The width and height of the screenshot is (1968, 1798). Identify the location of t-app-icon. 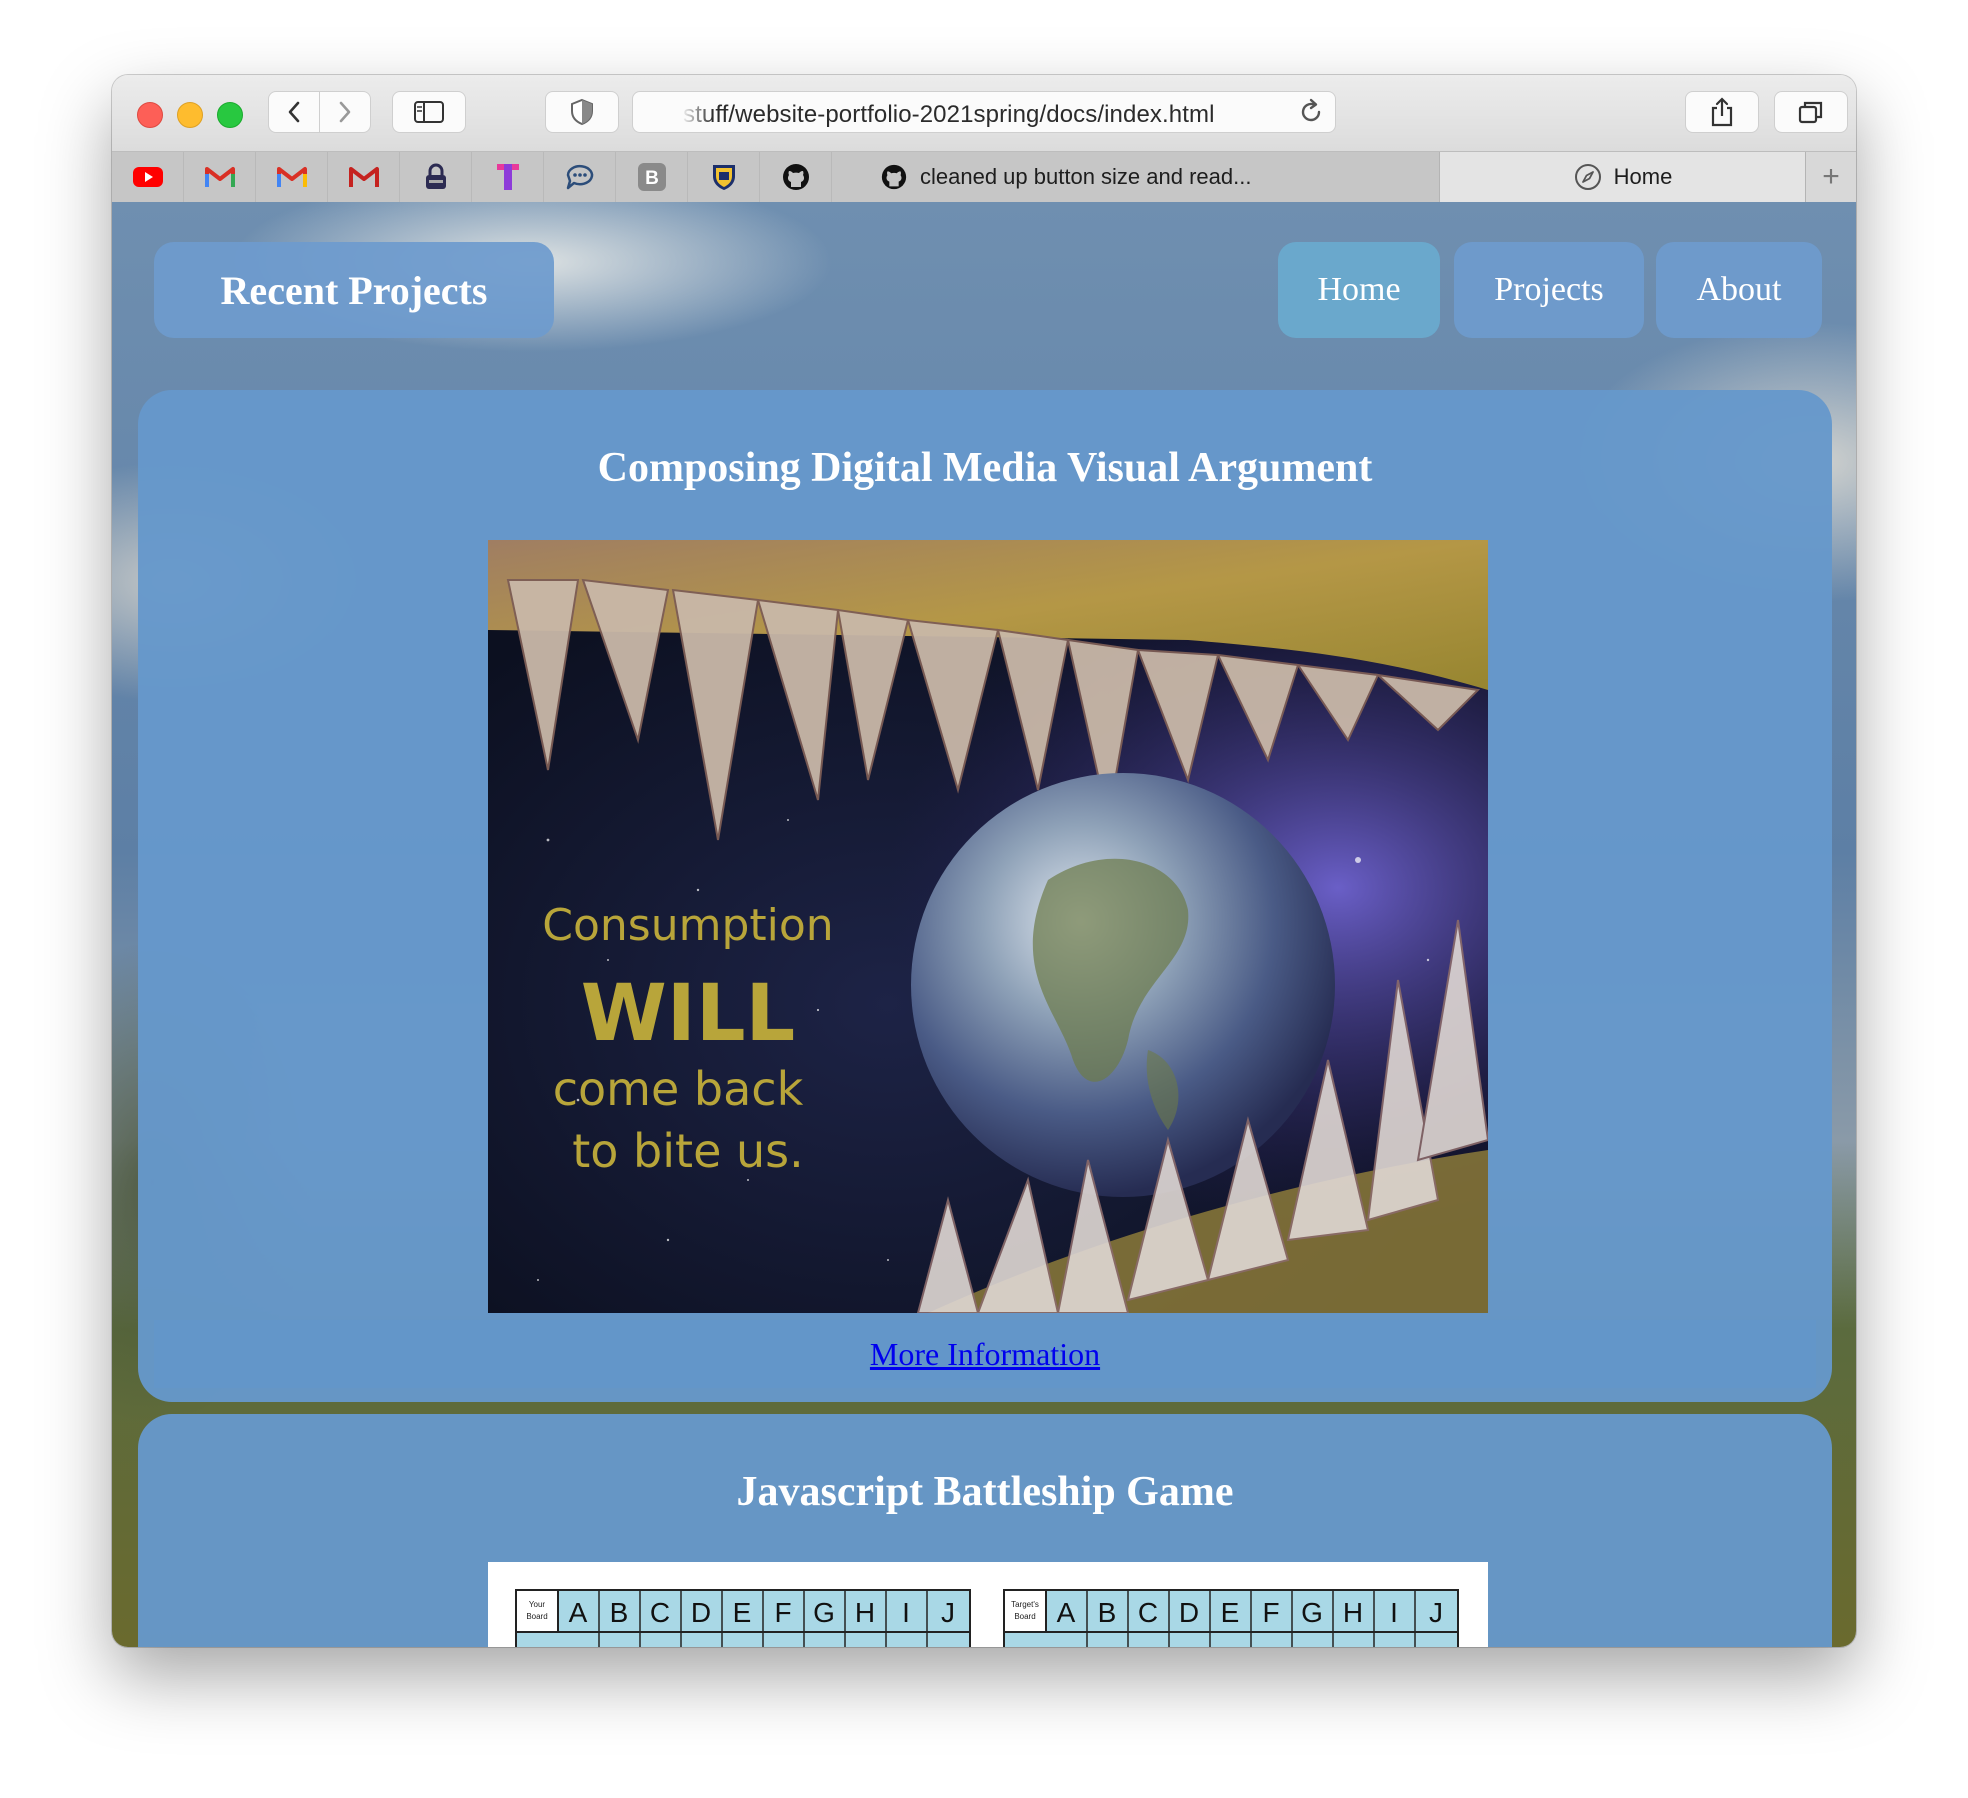
(507, 177).